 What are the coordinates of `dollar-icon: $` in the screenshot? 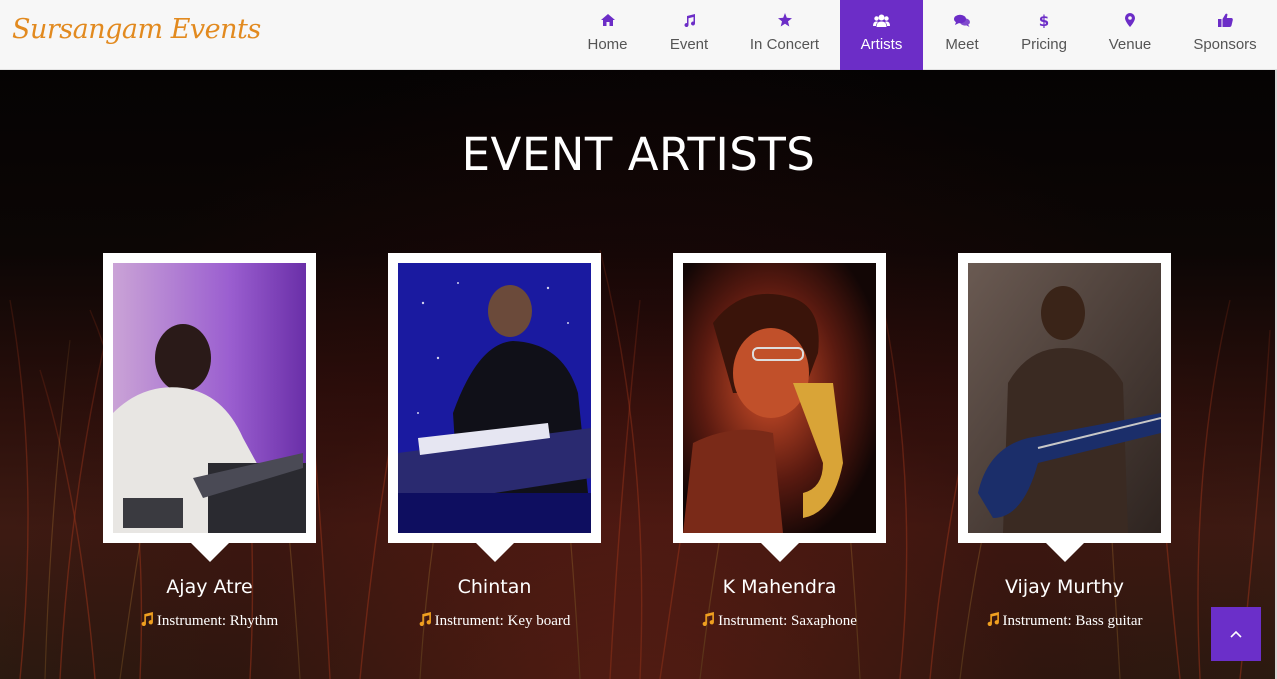 It's located at (1044, 20).